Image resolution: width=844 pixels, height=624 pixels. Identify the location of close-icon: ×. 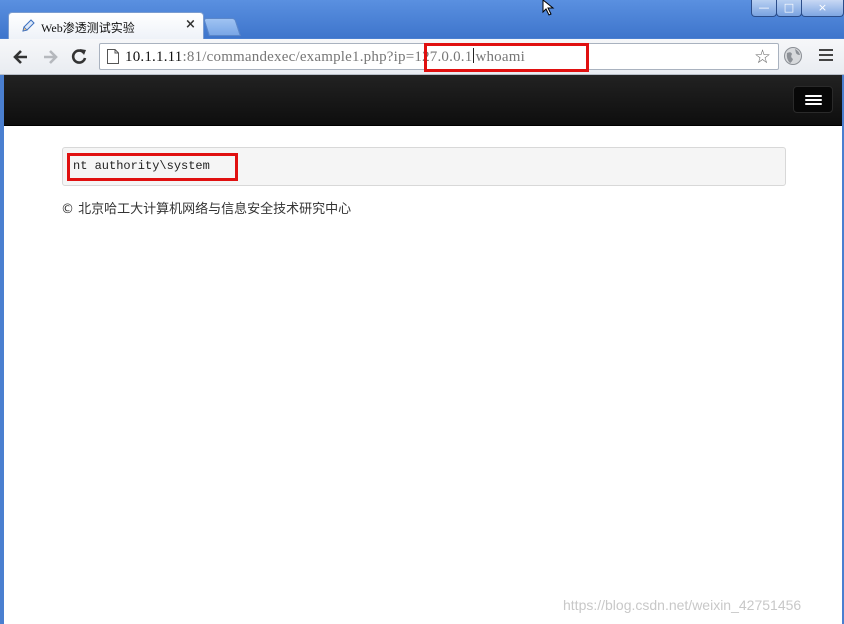
(822, 7).